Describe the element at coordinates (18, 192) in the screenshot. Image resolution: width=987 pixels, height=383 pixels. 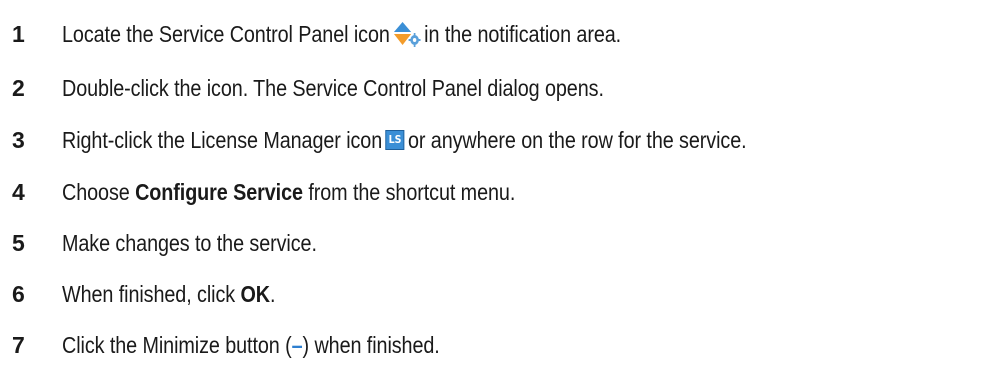
I see `step-number: 4` at that location.